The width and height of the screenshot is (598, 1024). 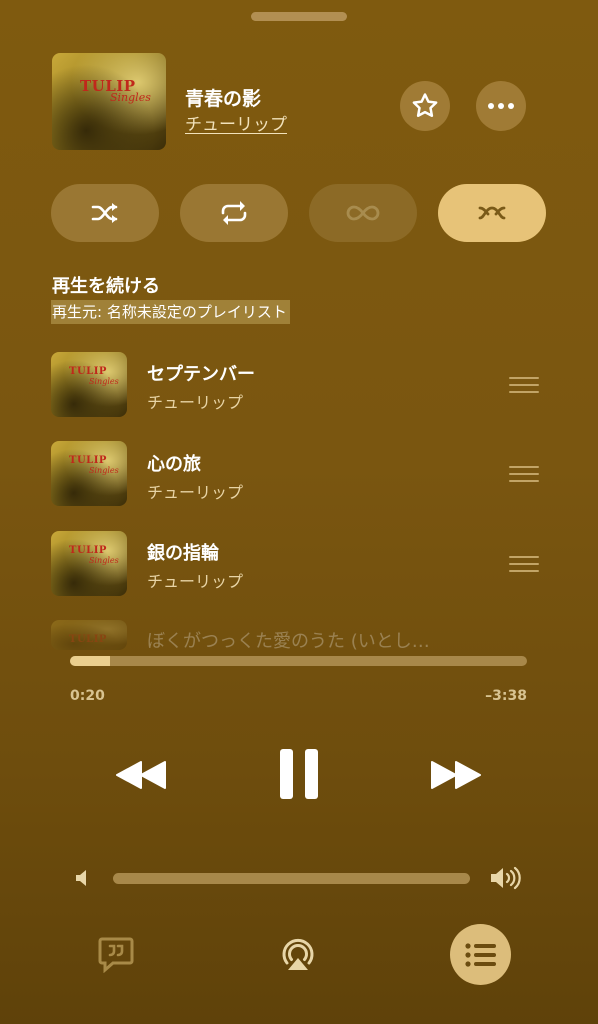 I want to click on fast-forward-button, so click(x=456, y=775).